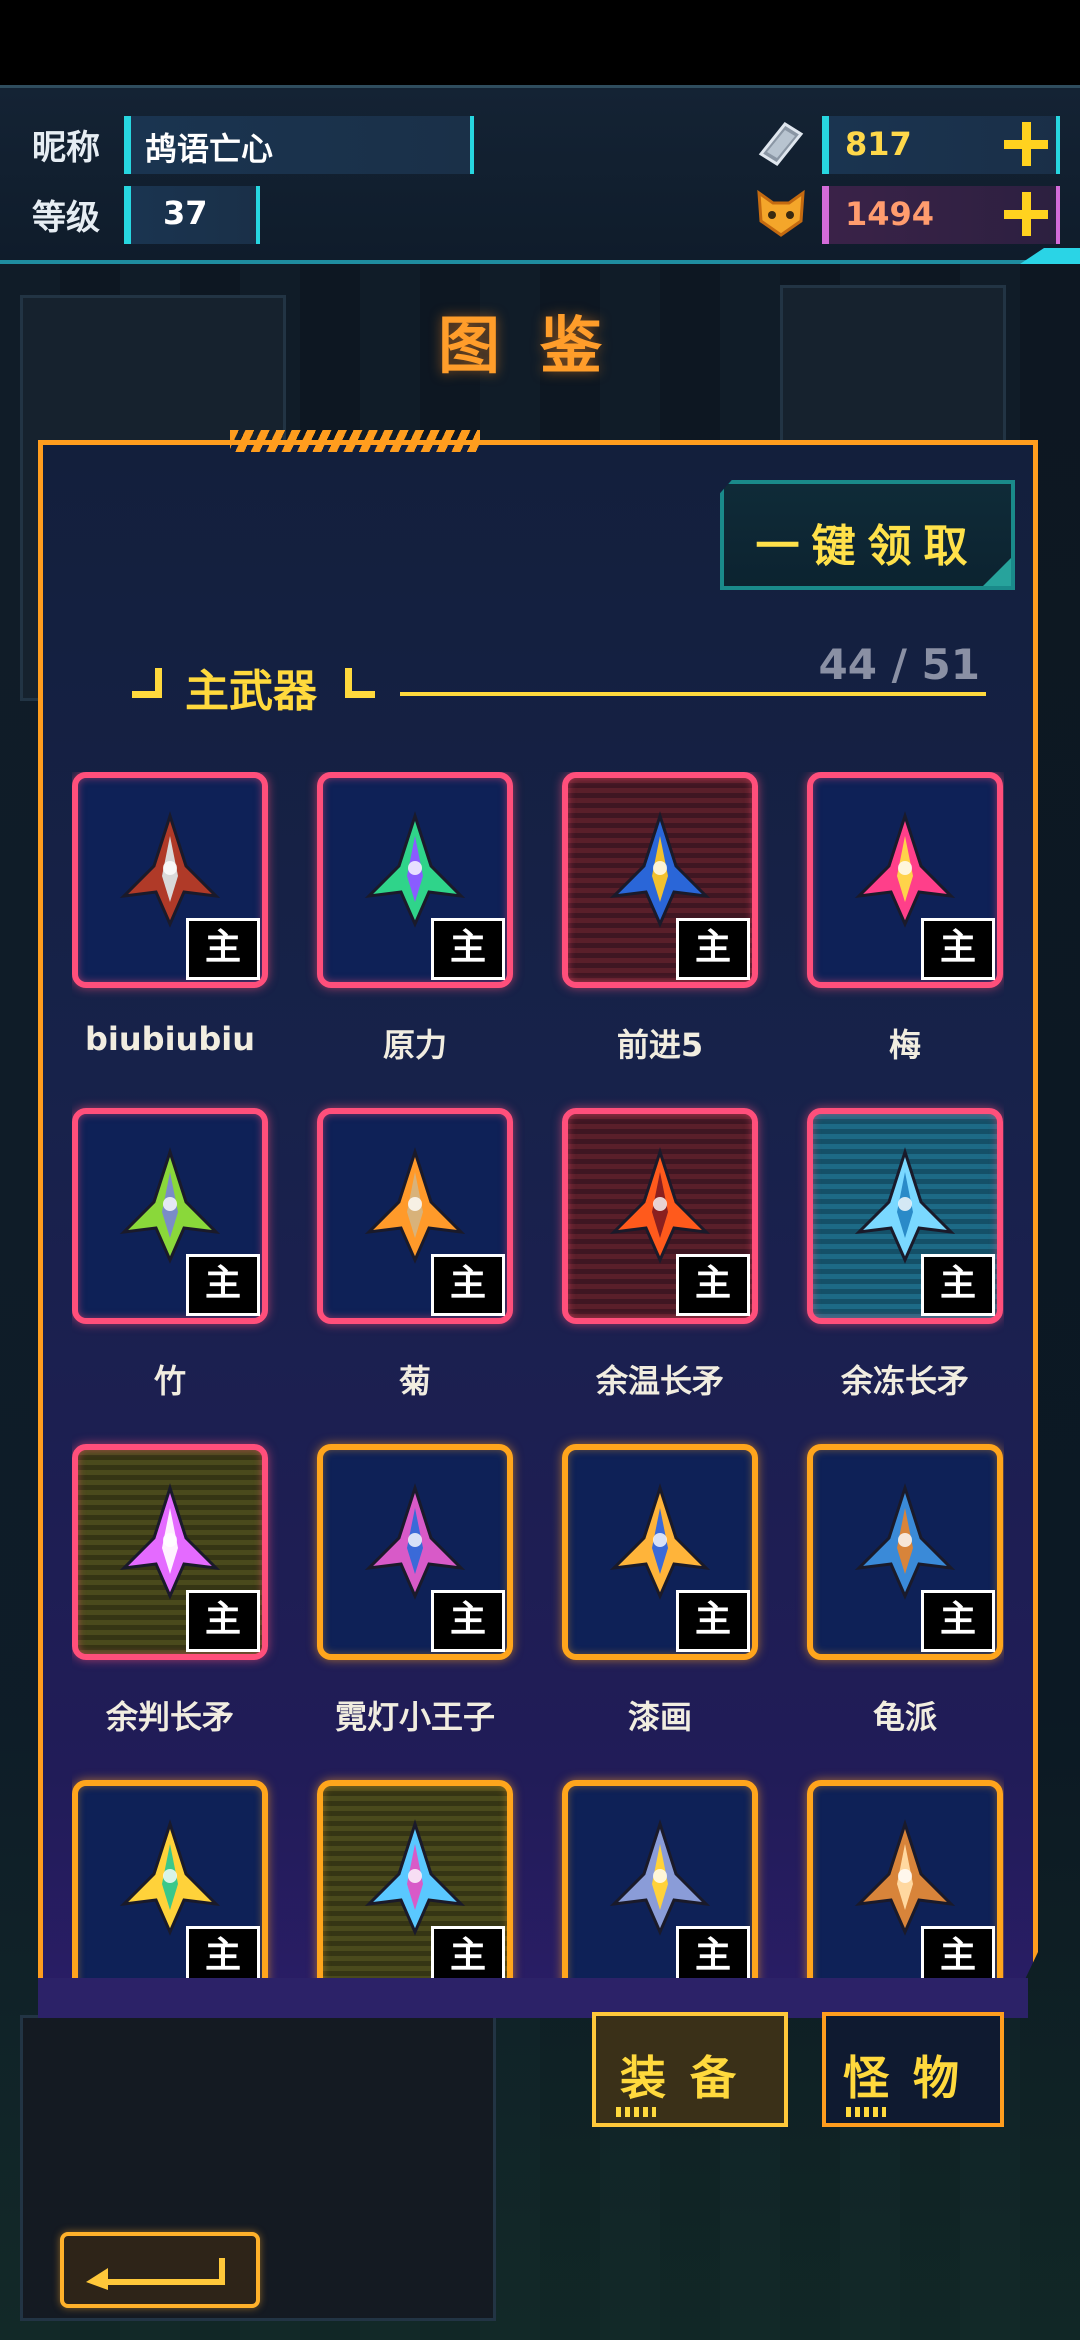  What do you see at coordinates (66, 218) in the screenshot?
I see `level-label: 等级` at bounding box center [66, 218].